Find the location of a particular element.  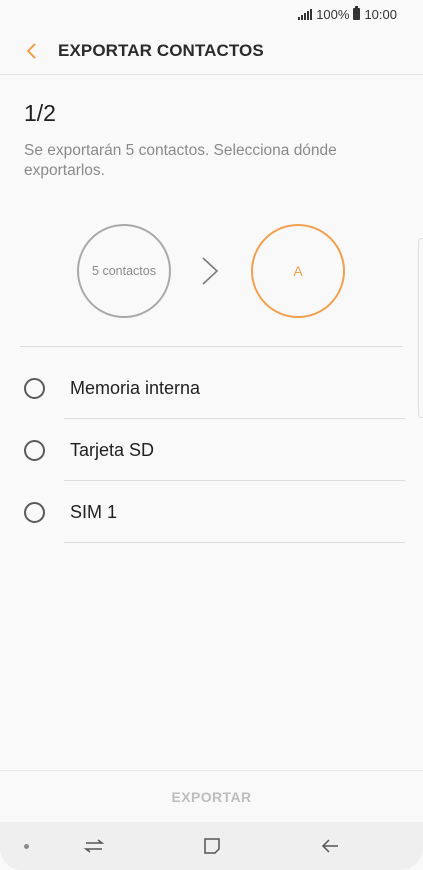

target-circle: A is located at coordinates (298, 271).